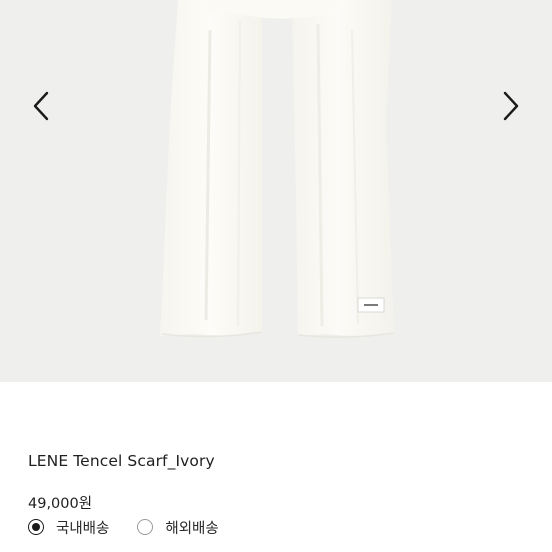 The height and width of the screenshot is (552, 552). I want to click on shipping-option-label: 해외배송, so click(192, 528).